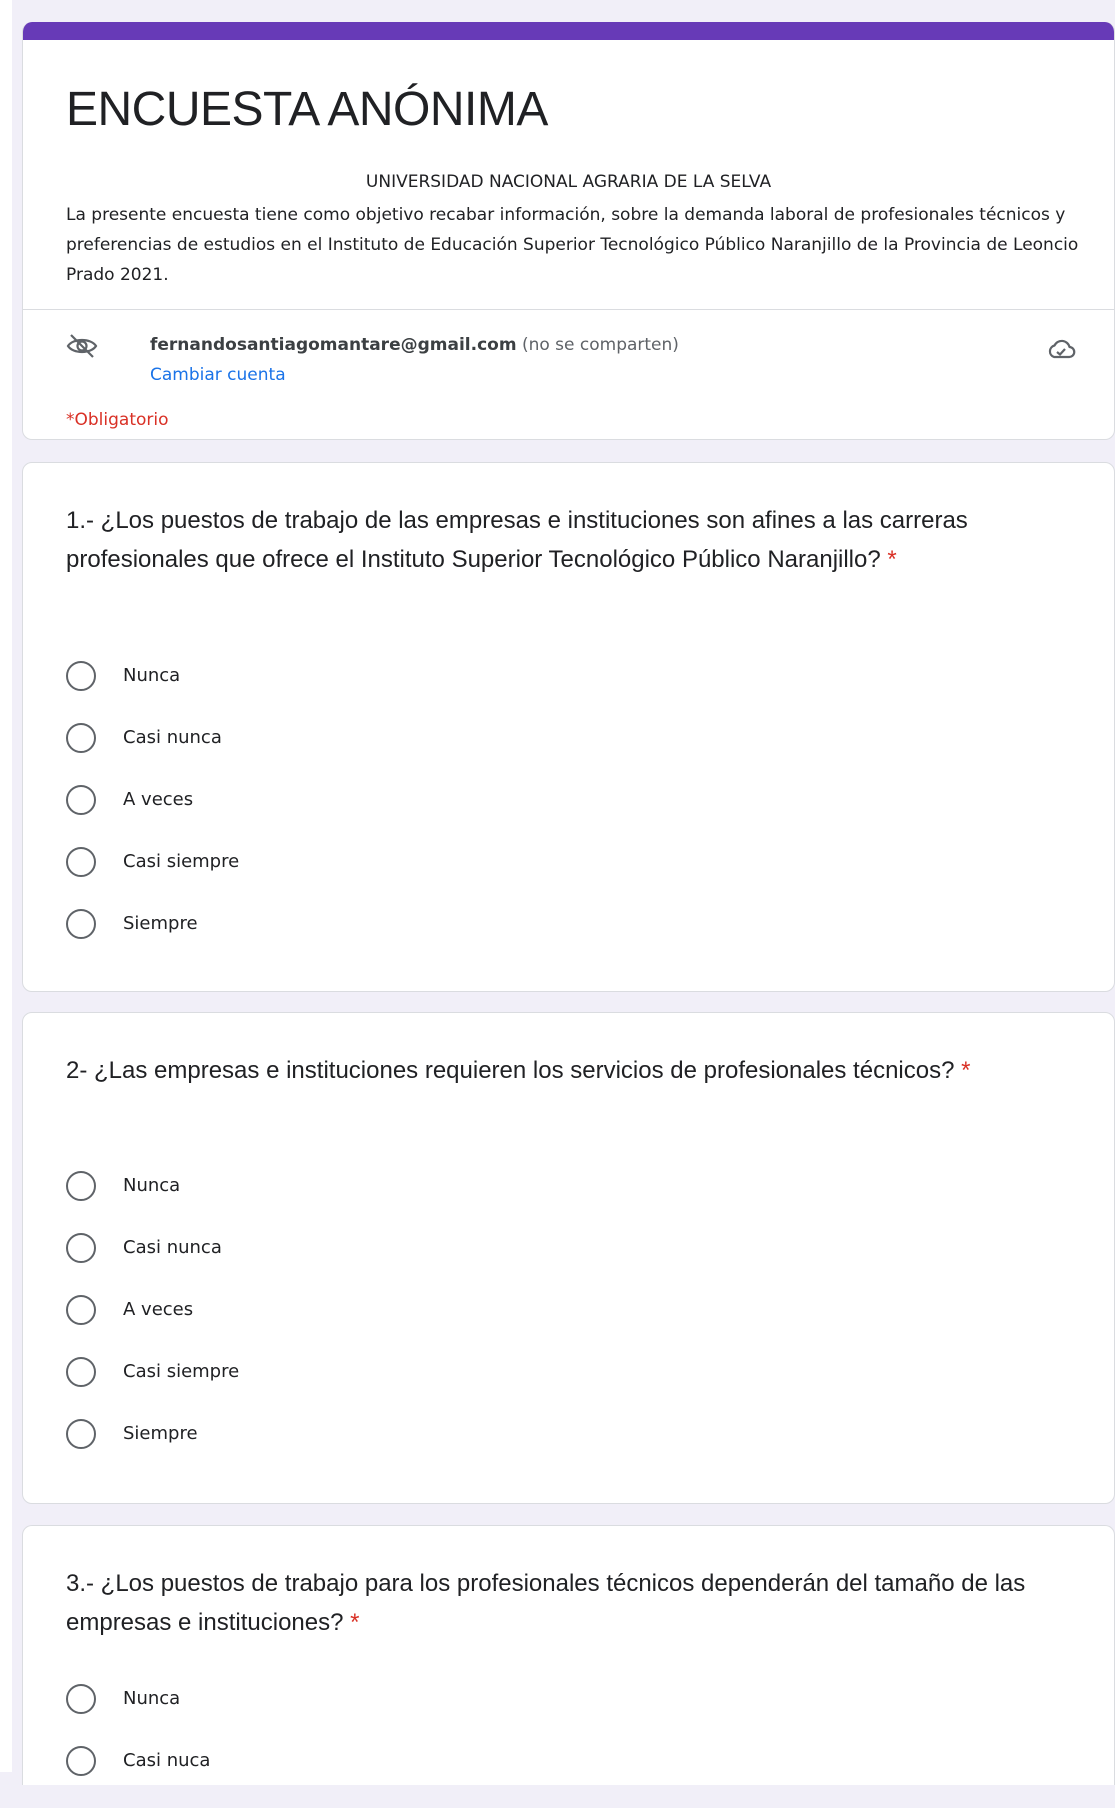  What do you see at coordinates (117, 420) in the screenshot?
I see `required-note: *Obligatorio` at bounding box center [117, 420].